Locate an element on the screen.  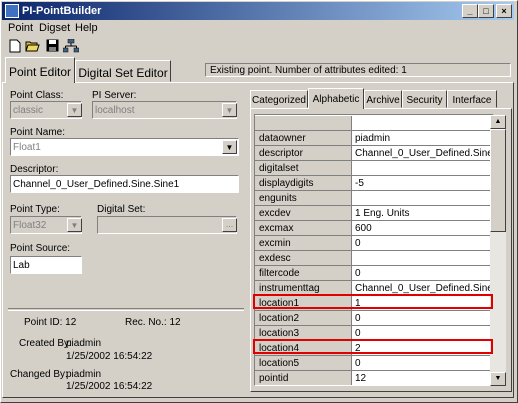
attribute-value: 1 Eng. Units is located at coordinates (422, 213).